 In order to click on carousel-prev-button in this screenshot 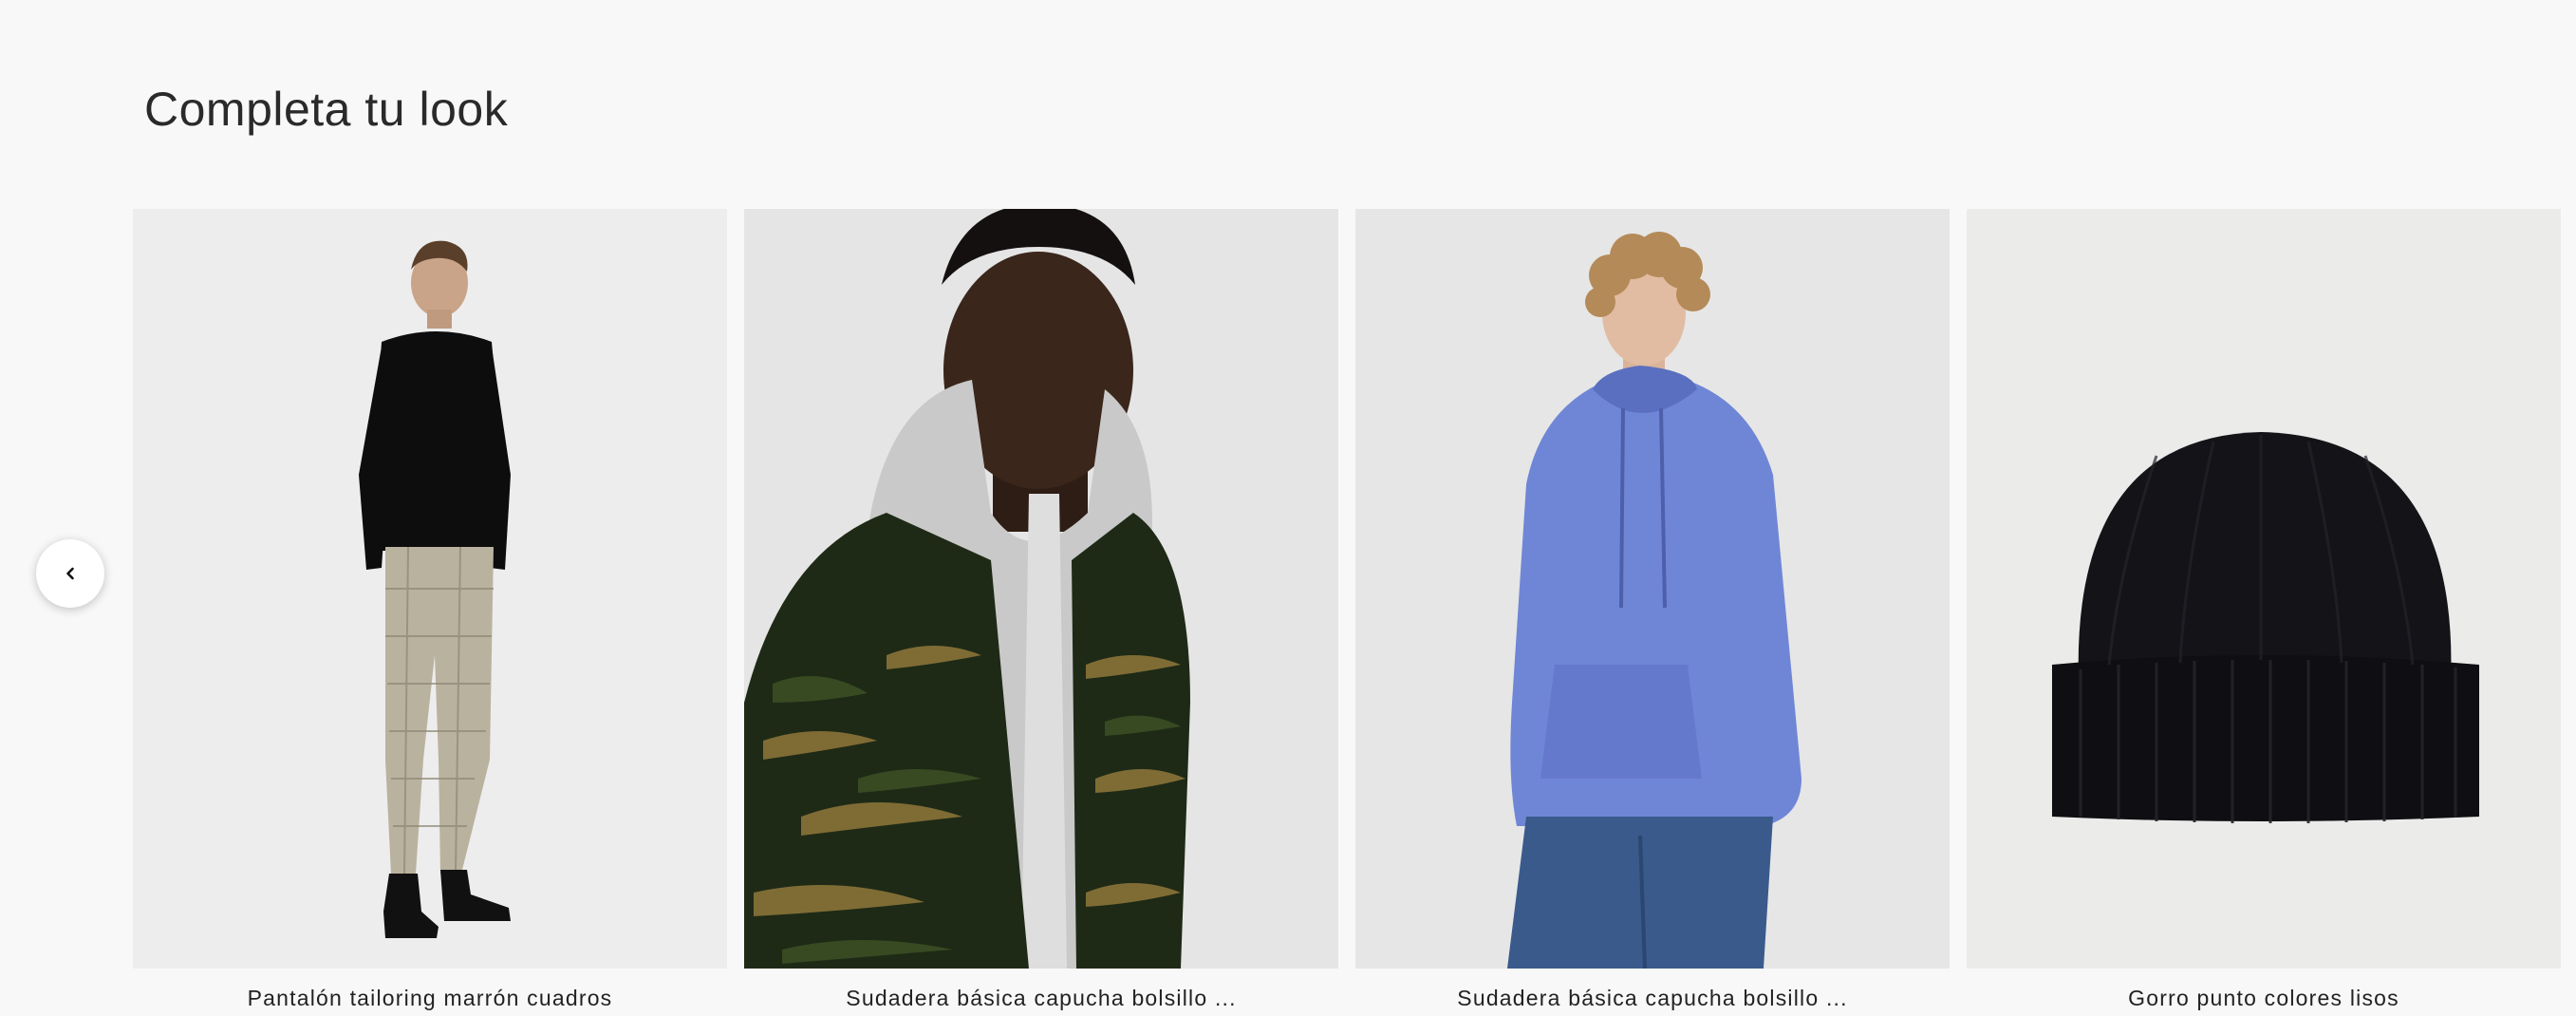, I will do `click(70, 573)`.